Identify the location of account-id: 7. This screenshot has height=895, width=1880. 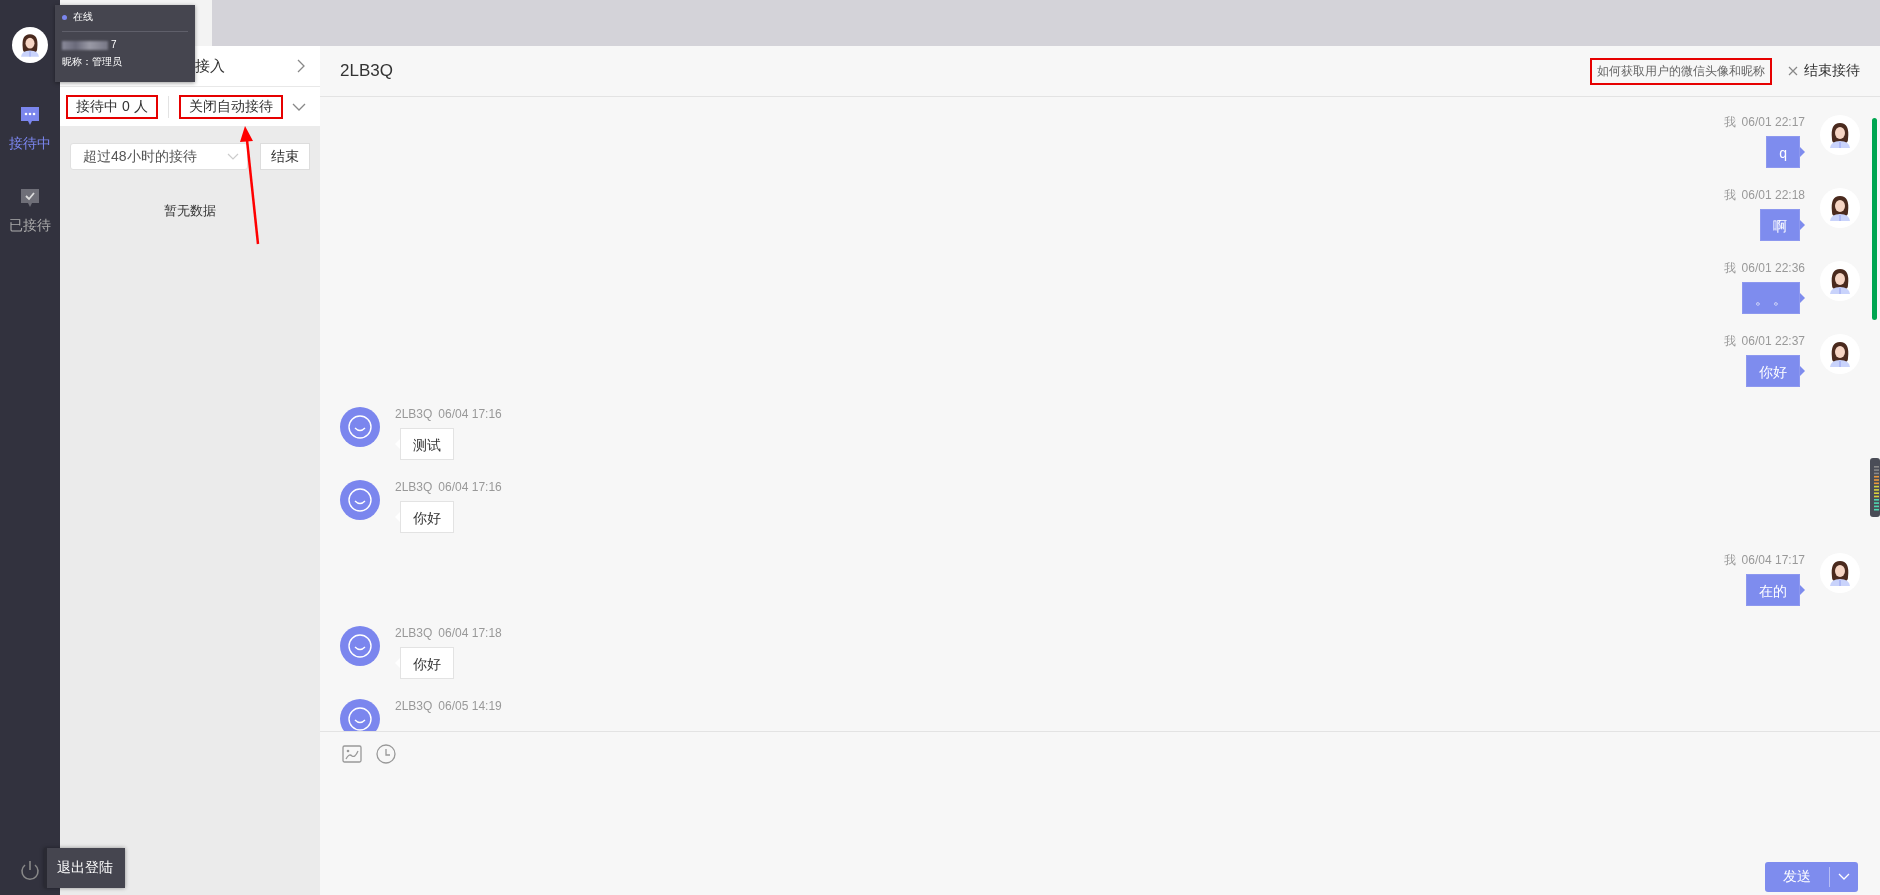
(114, 45).